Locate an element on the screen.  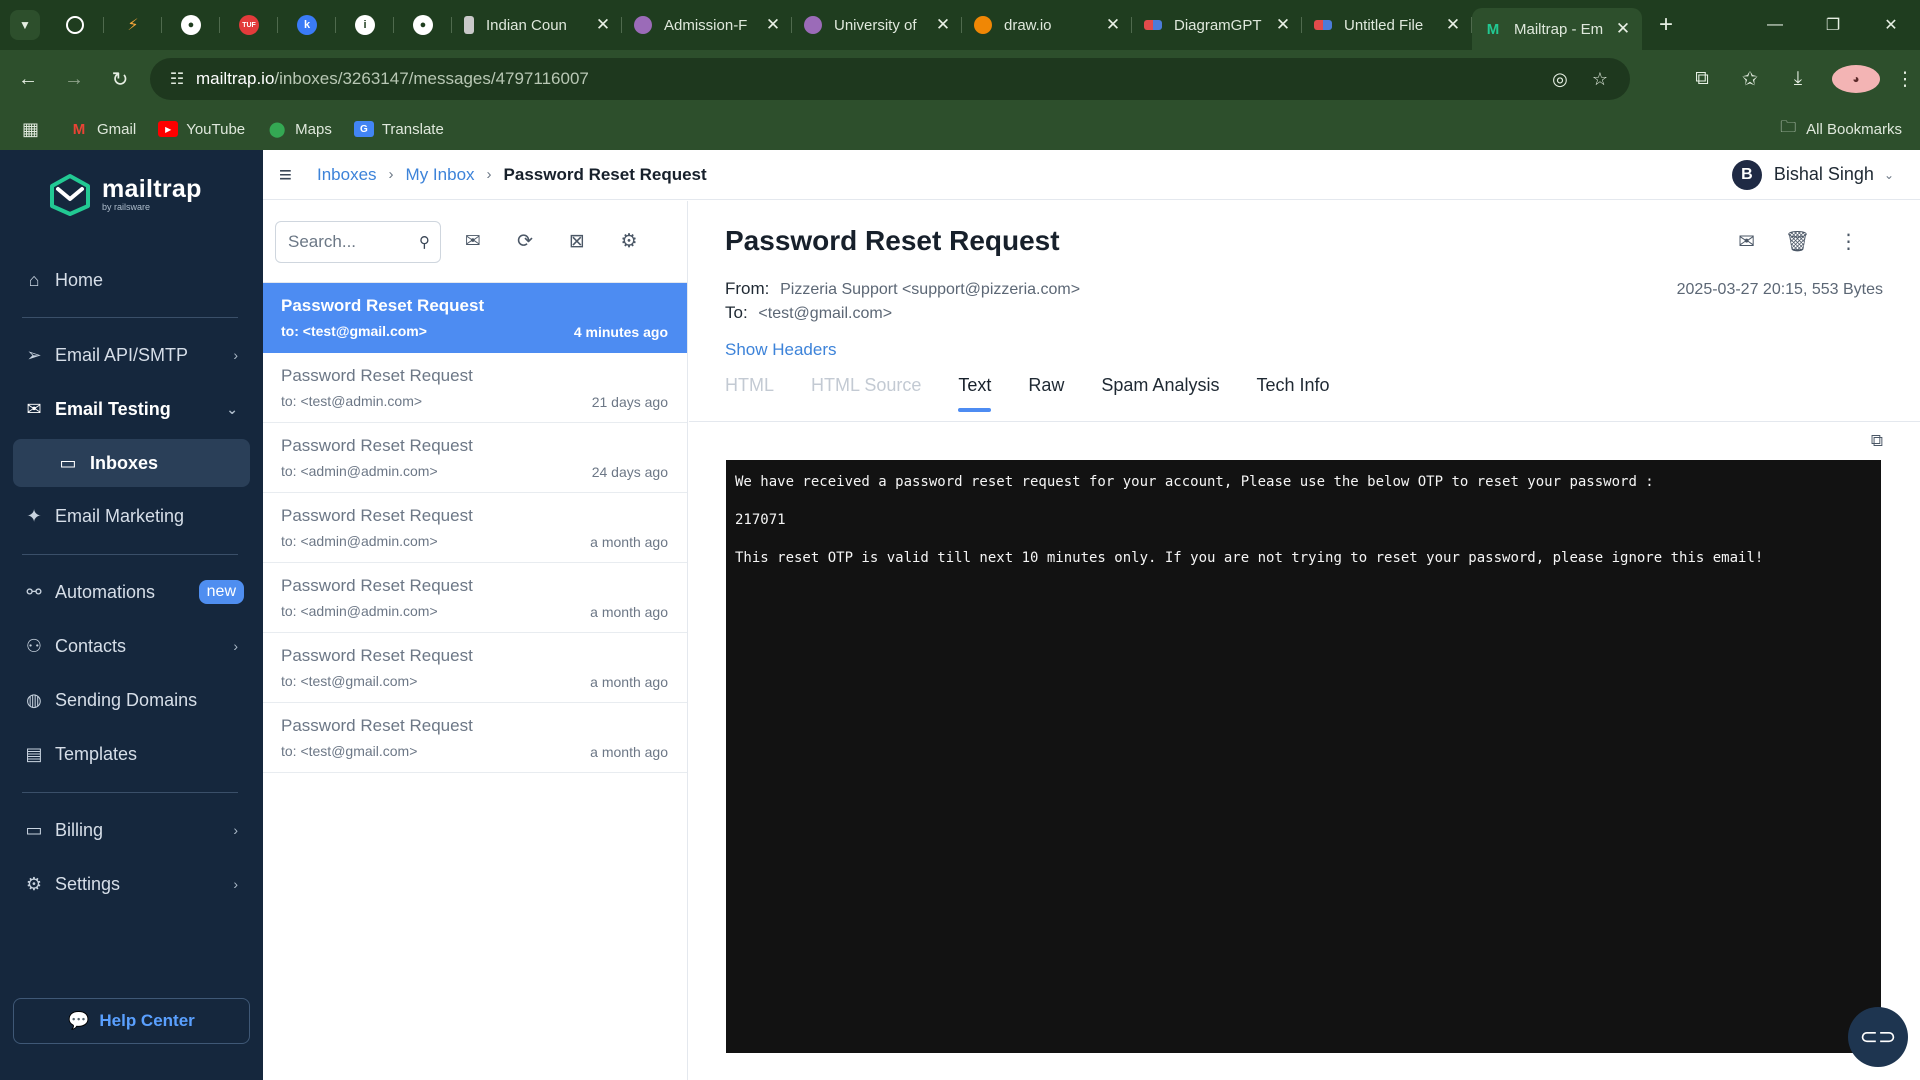
extensions-icon: ⧉ is located at coordinates (1702, 79).